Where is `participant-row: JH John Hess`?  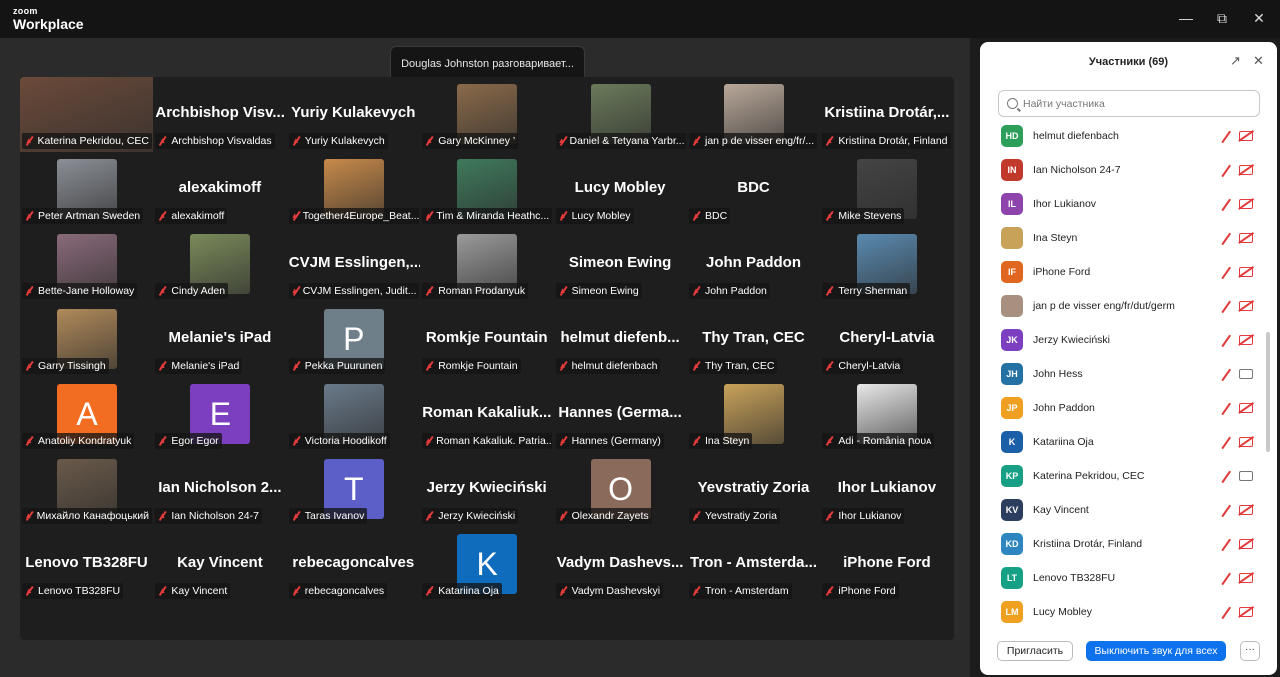 participant-row: JH John Hess is located at coordinates (1122, 374).